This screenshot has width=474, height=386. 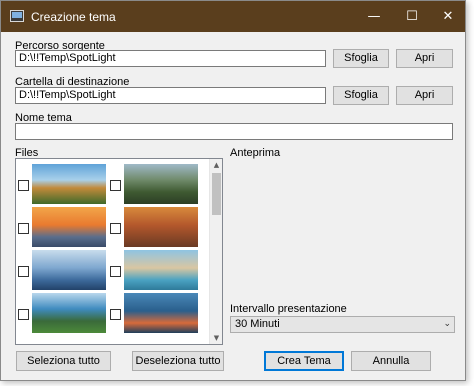 I want to click on destination-open-button: Apri, so click(x=424, y=95).